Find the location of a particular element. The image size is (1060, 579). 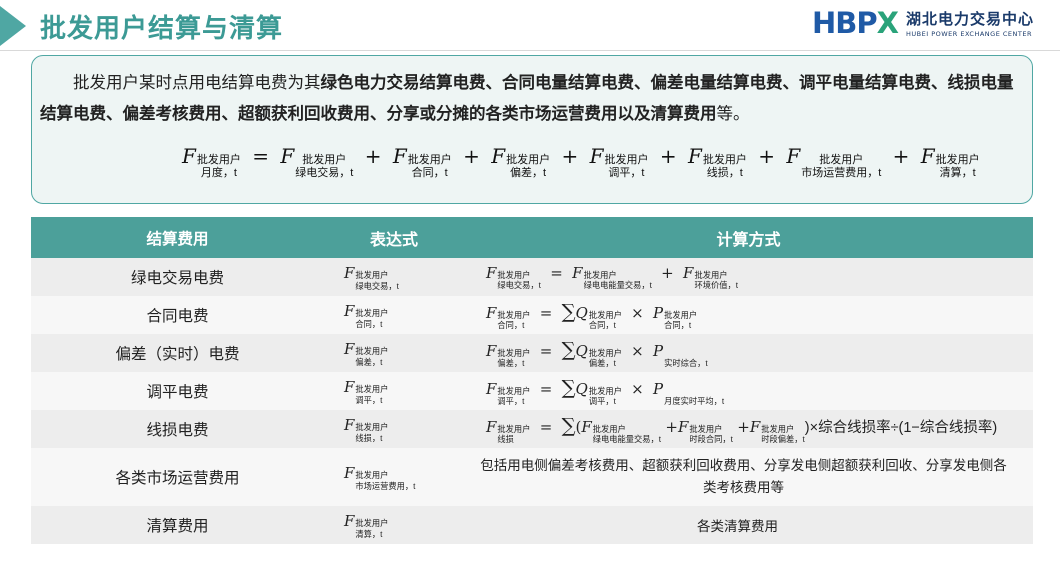

page-title: 批发用户结算与清算 is located at coordinates (162, 29).